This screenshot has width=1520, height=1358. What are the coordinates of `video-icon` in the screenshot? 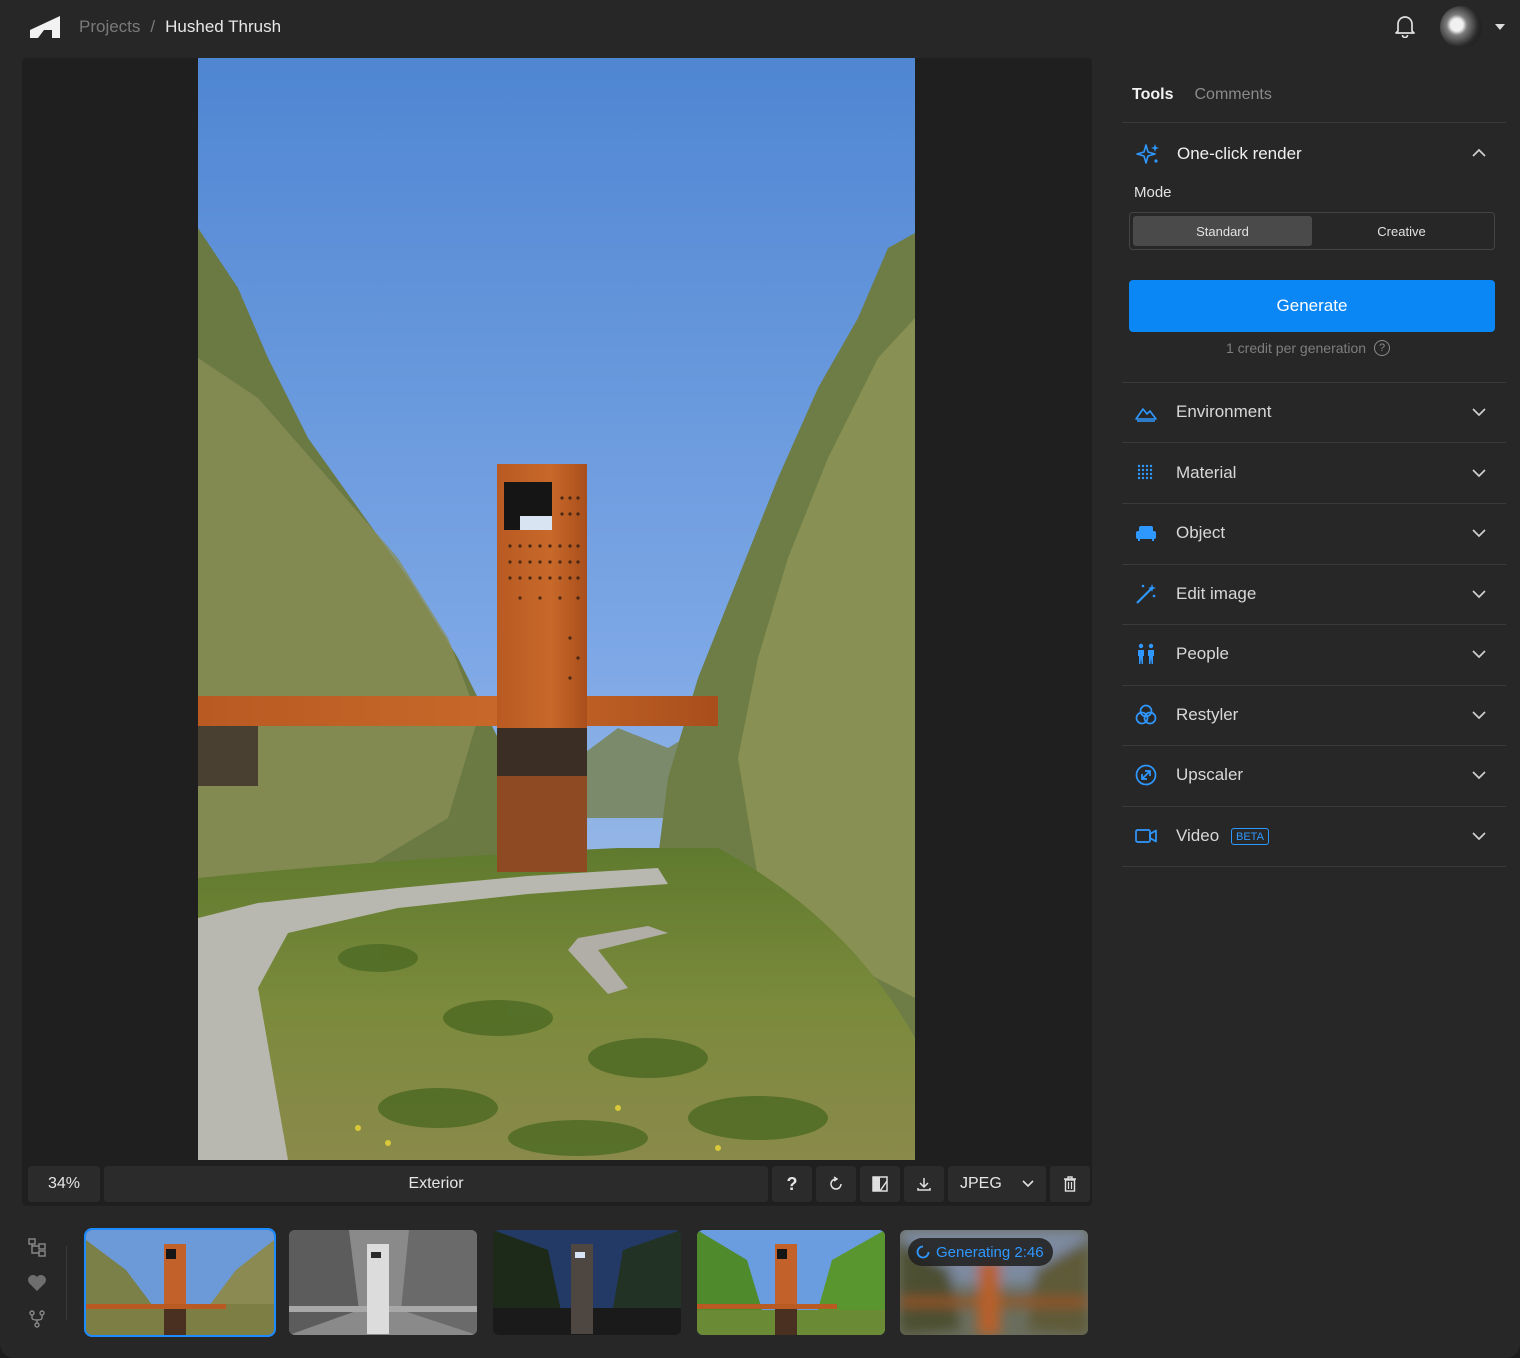 It's located at (1146, 836).